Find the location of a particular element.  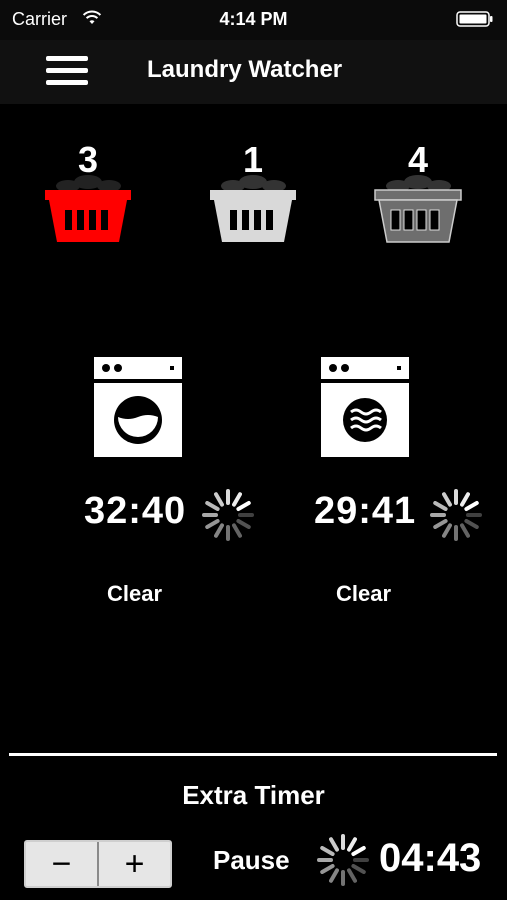

extra-timer-stepper: − + is located at coordinates (98, 864).